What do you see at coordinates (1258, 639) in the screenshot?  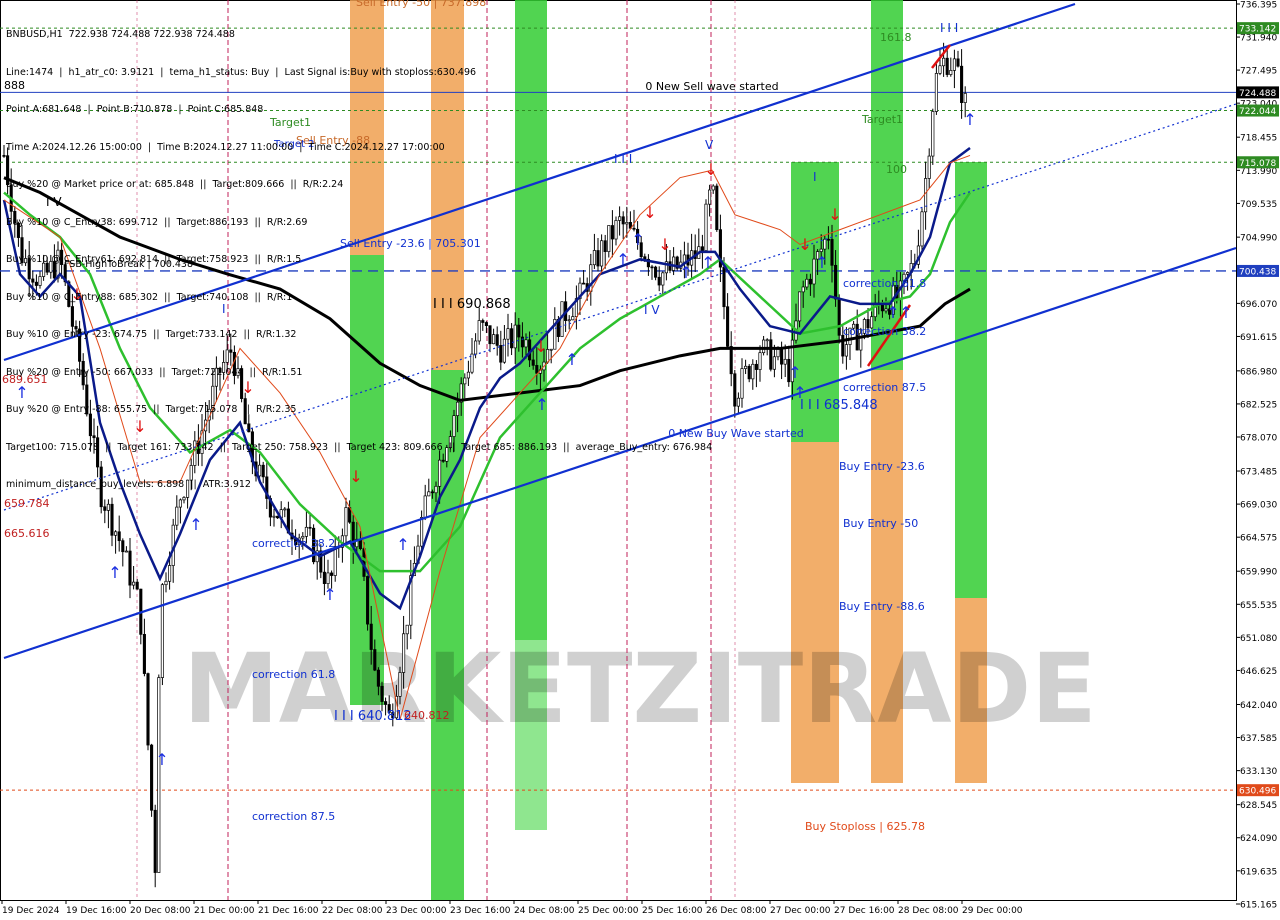 I see `price-tick-label: 651.080` at bounding box center [1258, 639].